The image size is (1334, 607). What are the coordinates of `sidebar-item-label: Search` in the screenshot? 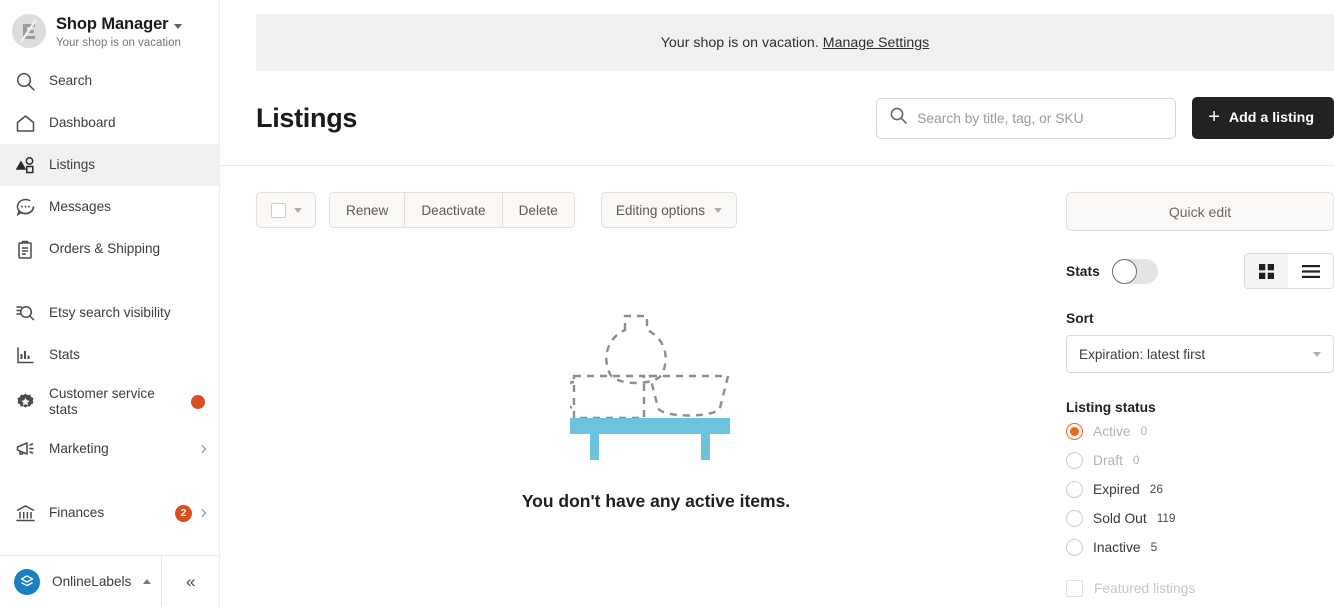 It's located at (71, 80).